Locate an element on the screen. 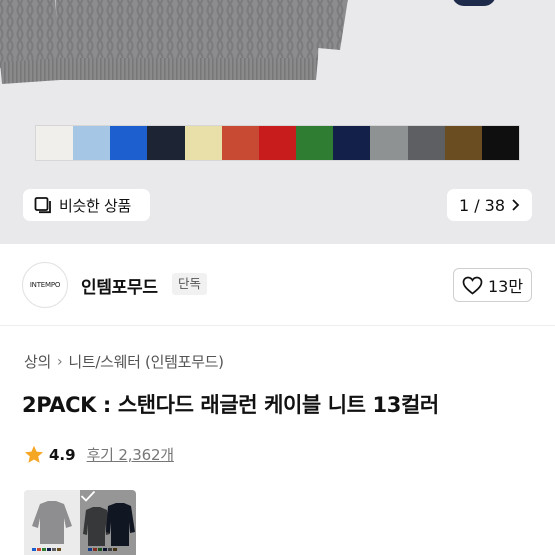 The height and width of the screenshot is (555, 555). like-count: 13만 is located at coordinates (505, 286).